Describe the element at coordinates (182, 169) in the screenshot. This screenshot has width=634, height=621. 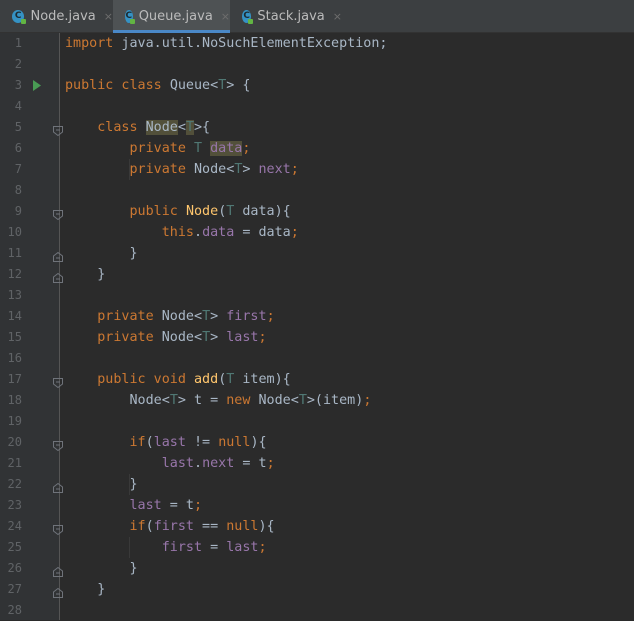
I see `code-text: private Node<T> next;` at that location.